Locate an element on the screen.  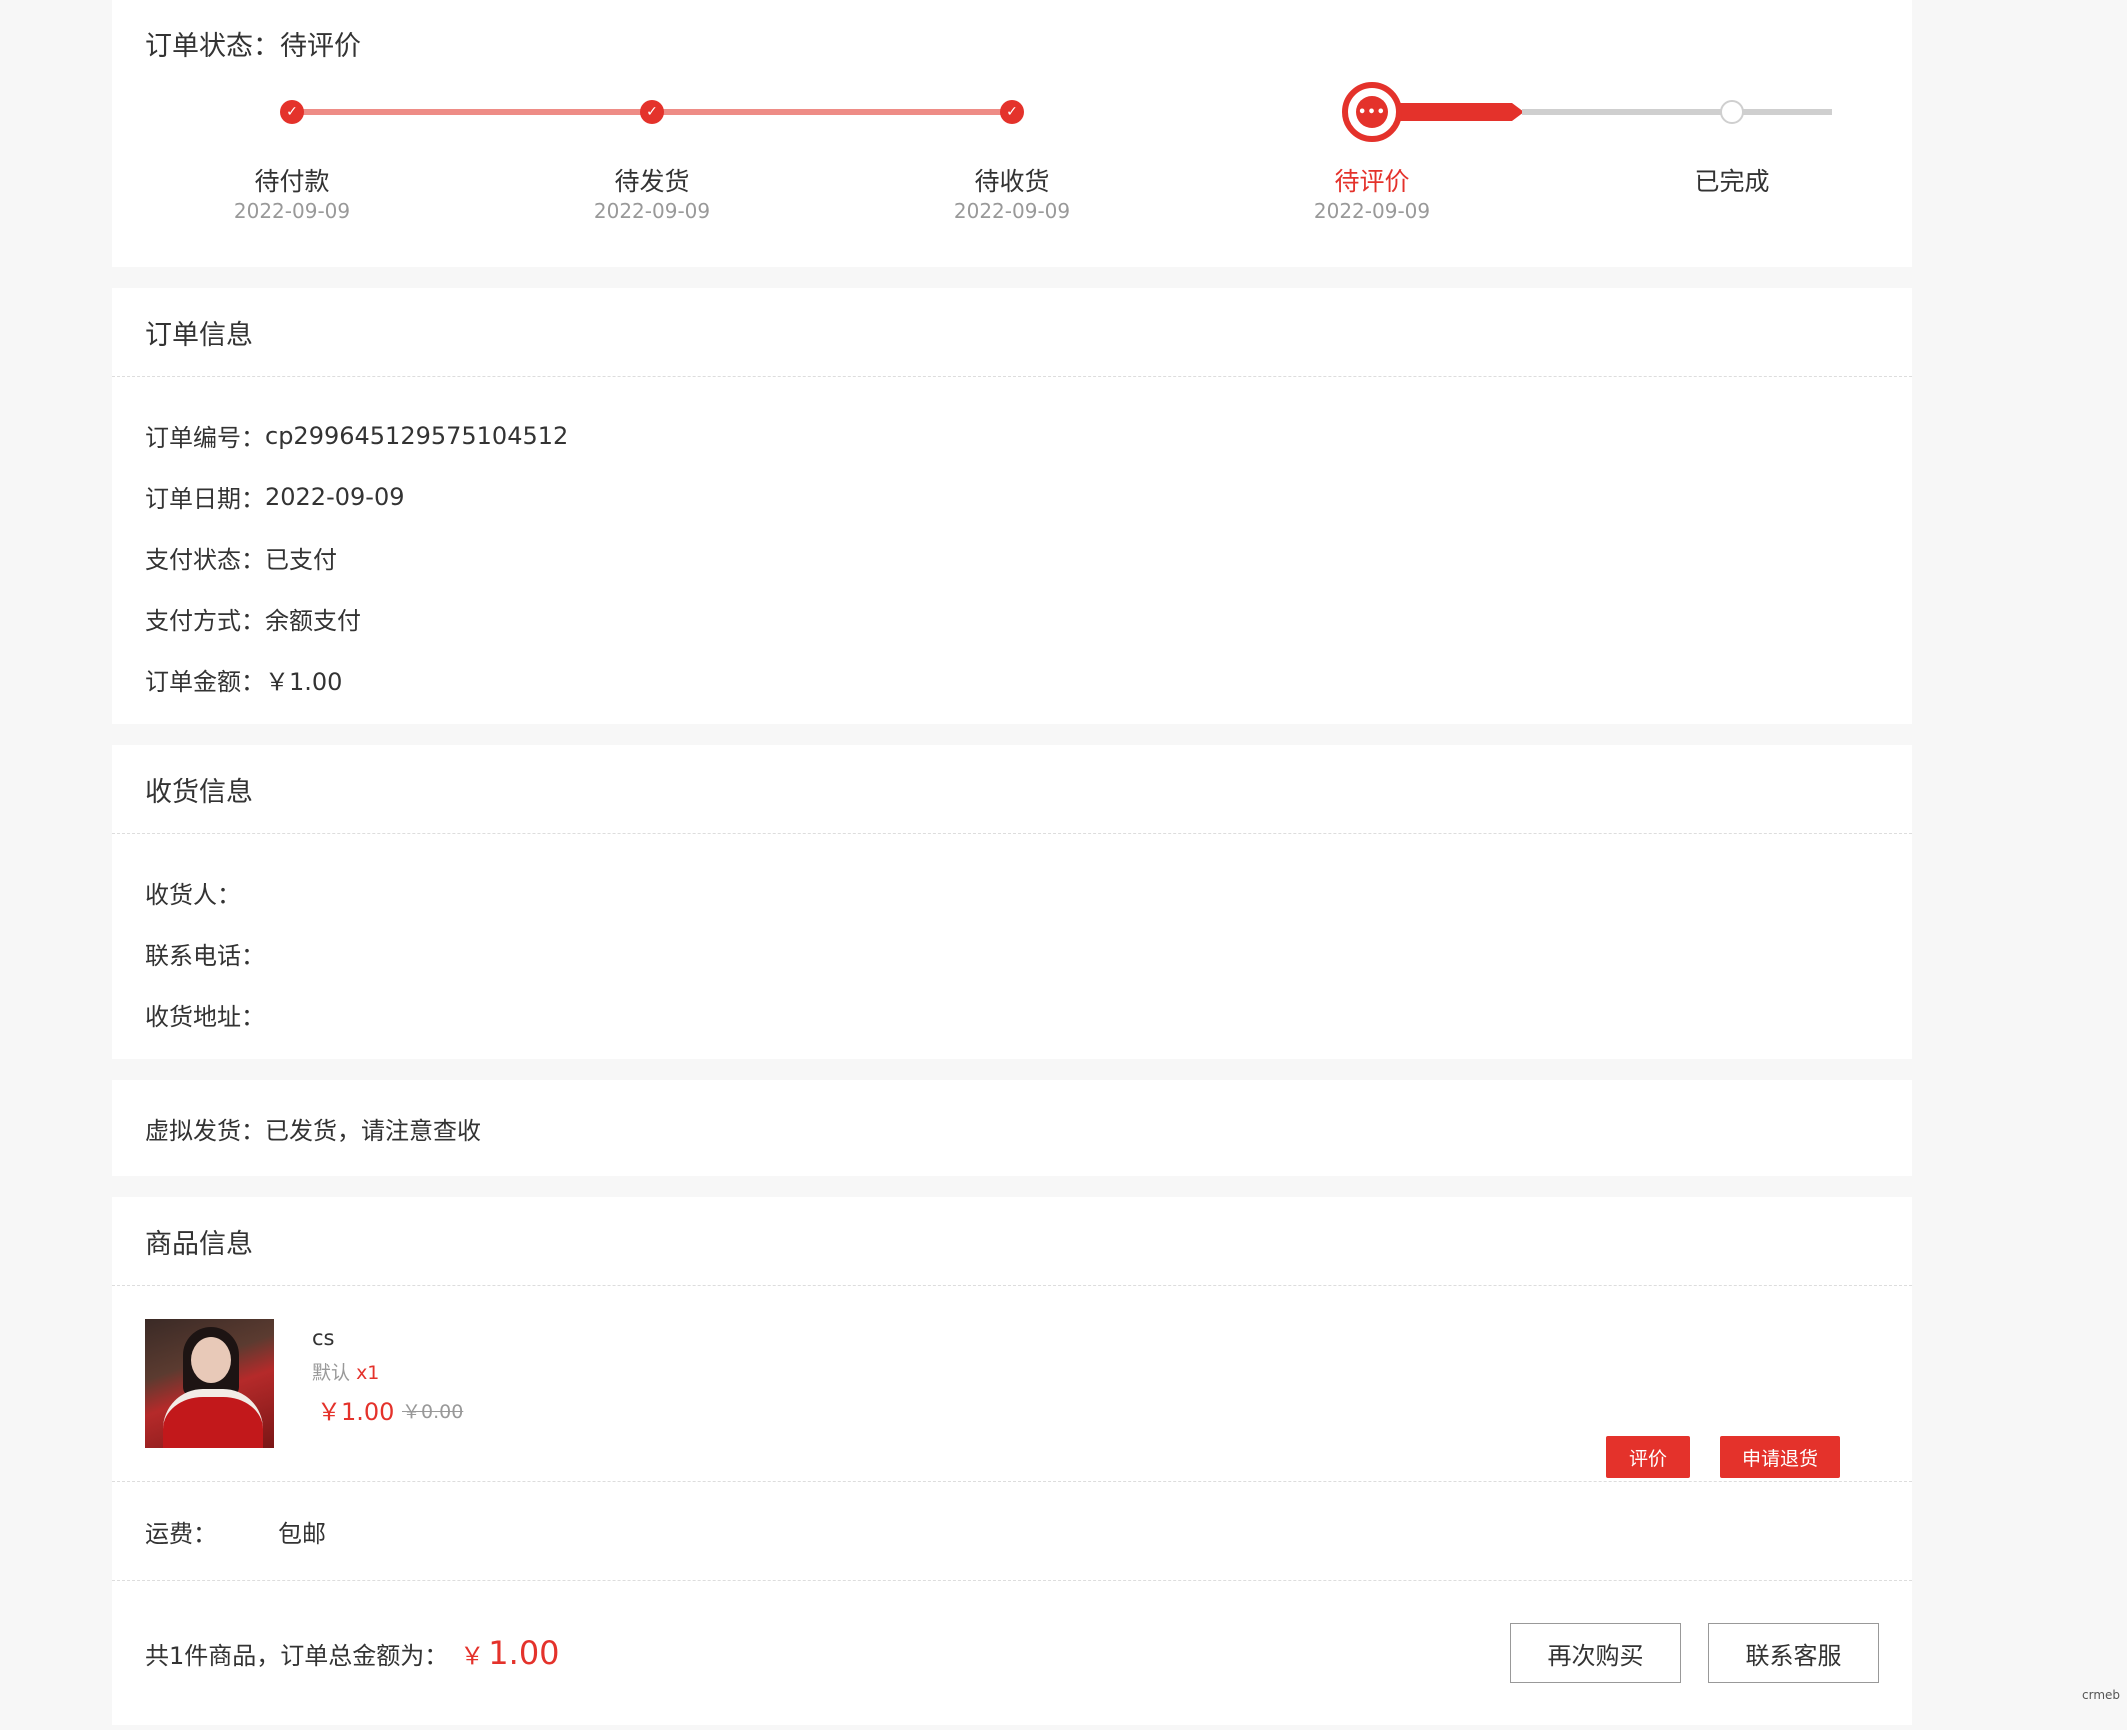
watermark: crmeb is located at coordinates (2101, 1695).